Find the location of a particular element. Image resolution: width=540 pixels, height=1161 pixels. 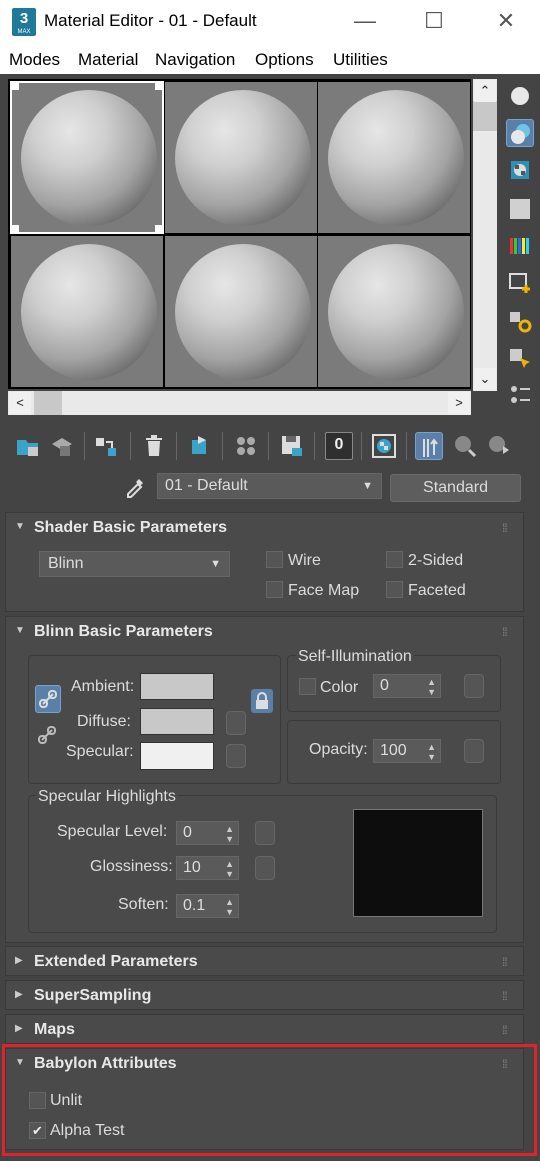

expanded-icon: ▼ is located at coordinates (20, 630).